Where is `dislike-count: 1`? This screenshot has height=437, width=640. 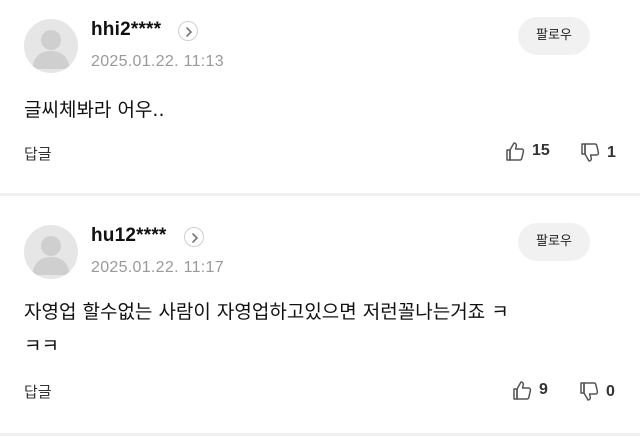 dislike-count: 1 is located at coordinates (611, 152).